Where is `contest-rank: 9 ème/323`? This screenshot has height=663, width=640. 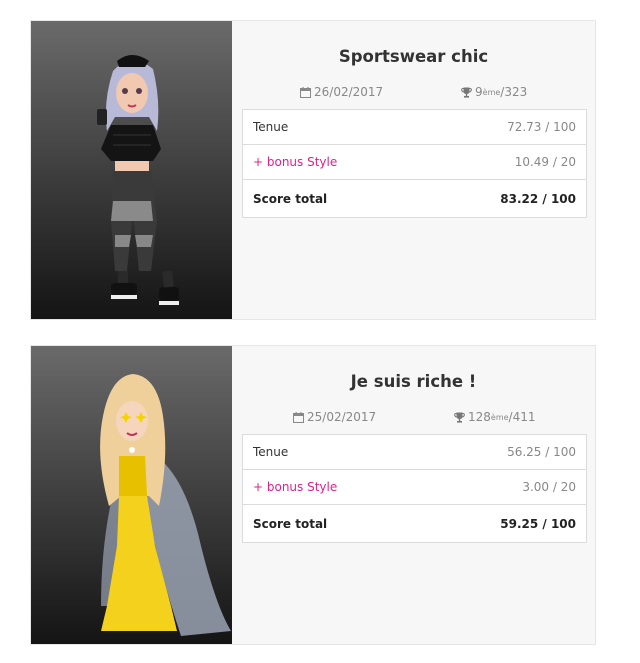
contest-rank: 9 ème/323 is located at coordinates (494, 92).